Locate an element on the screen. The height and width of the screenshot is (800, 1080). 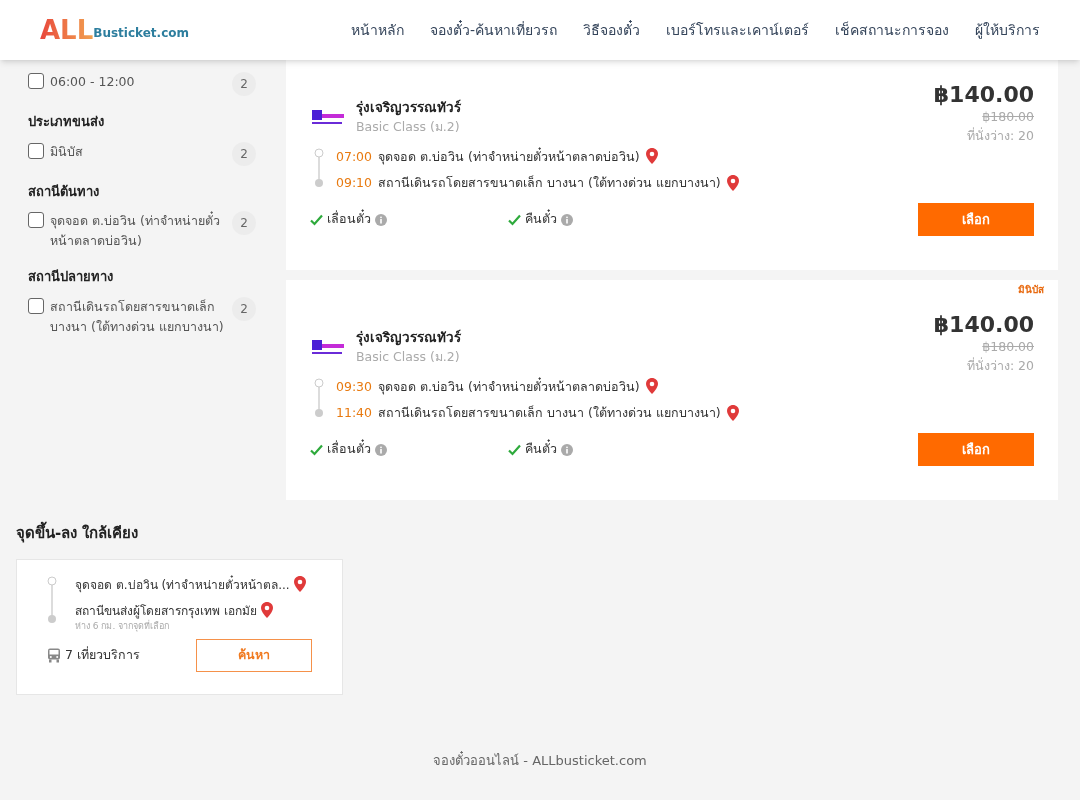
stop-name: สถานีขนส่งผู้โดยสารกรุงเทพ เอกมัย is located at coordinates (166, 610).